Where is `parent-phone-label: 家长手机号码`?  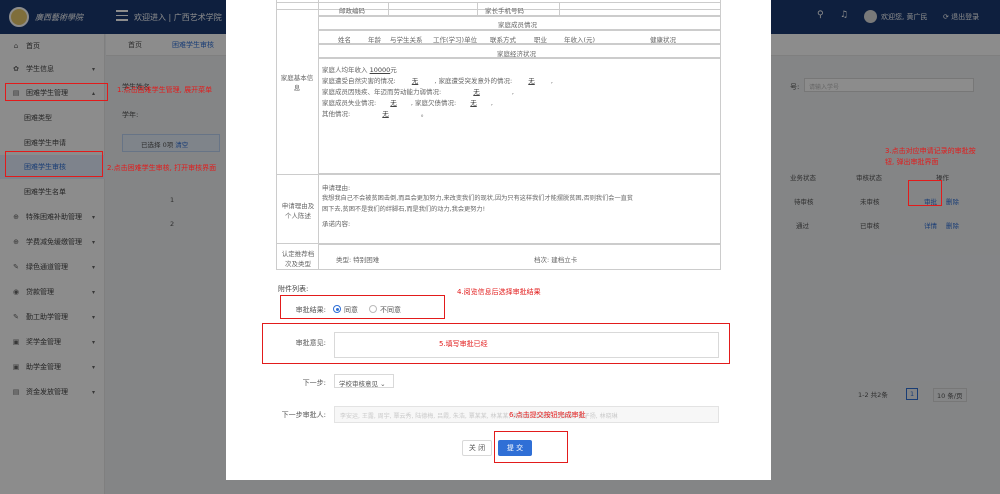 parent-phone-label: 家长手机号码 is located at coordinates (504, 11).